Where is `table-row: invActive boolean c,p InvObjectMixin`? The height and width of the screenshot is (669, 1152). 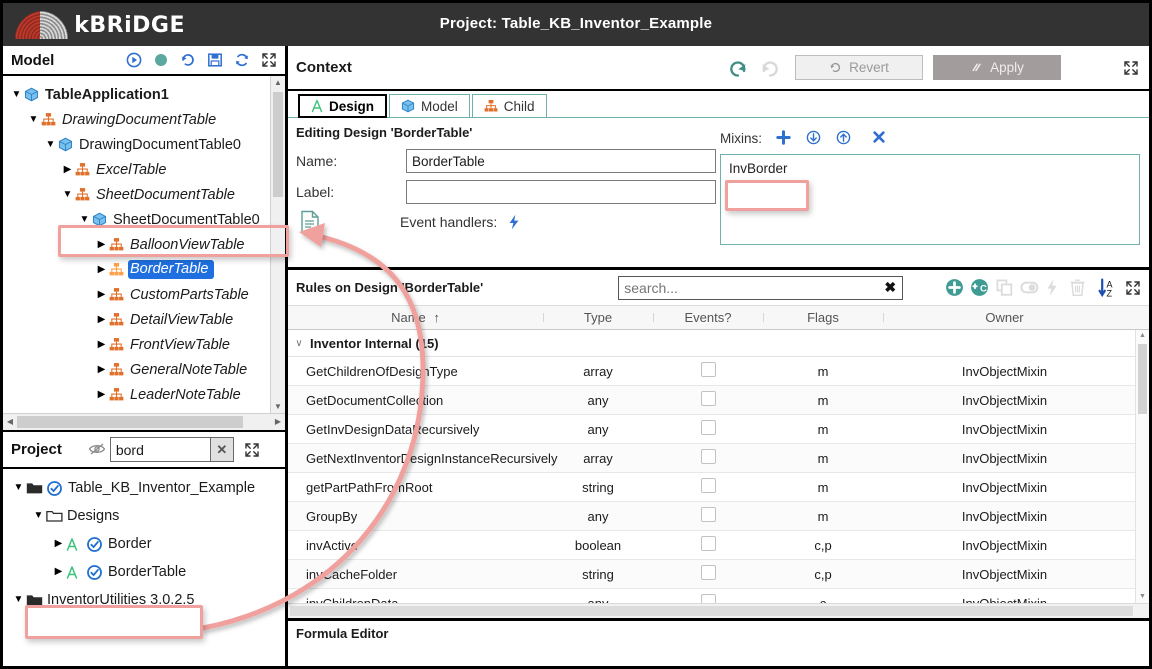 table-row: invActive boolean c,p InvObjectMixin is located at coordinates (718, 545).